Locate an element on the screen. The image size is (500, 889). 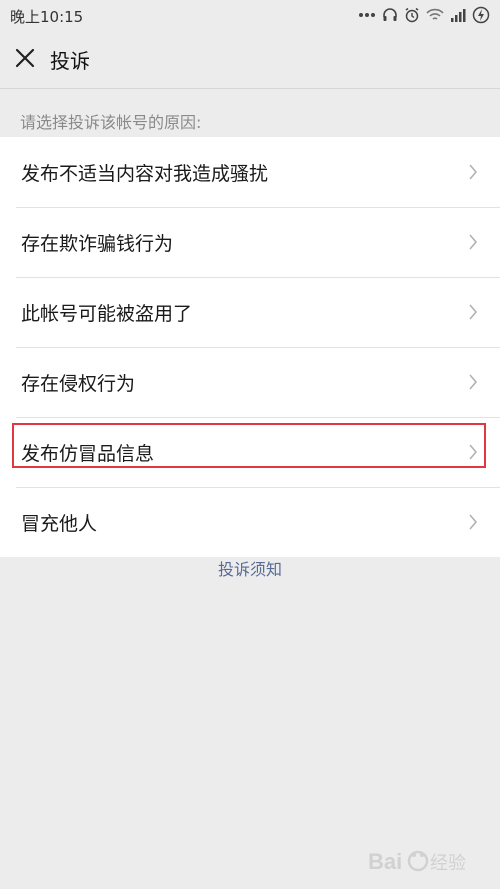
reason-item-harassment: 发布不适当内容对我造成骚扰 is located at coordinates (250, 172).